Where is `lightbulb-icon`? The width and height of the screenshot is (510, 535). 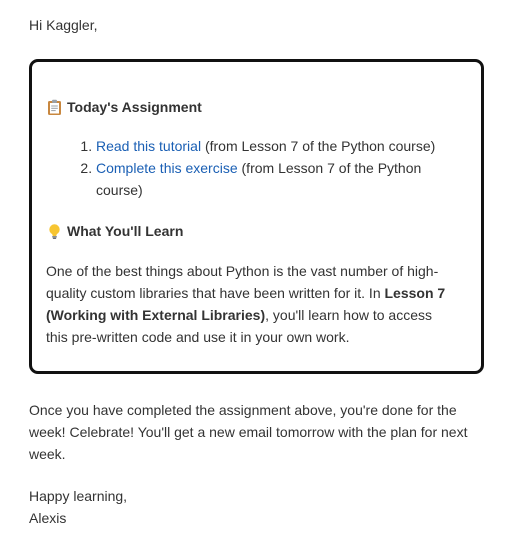
lightbulb-icon is located at coordinates (54, 231).